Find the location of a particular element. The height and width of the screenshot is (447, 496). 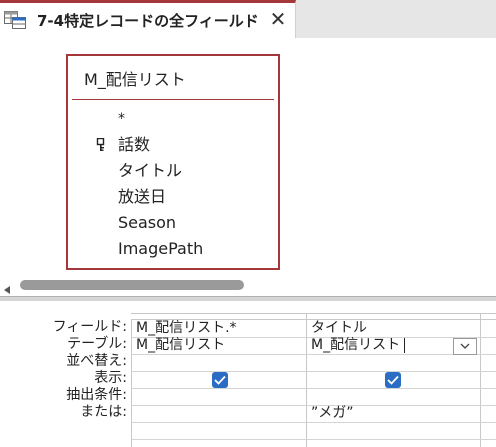

row-label-sort: 並べ替え: is located at coordinates (96, 361).